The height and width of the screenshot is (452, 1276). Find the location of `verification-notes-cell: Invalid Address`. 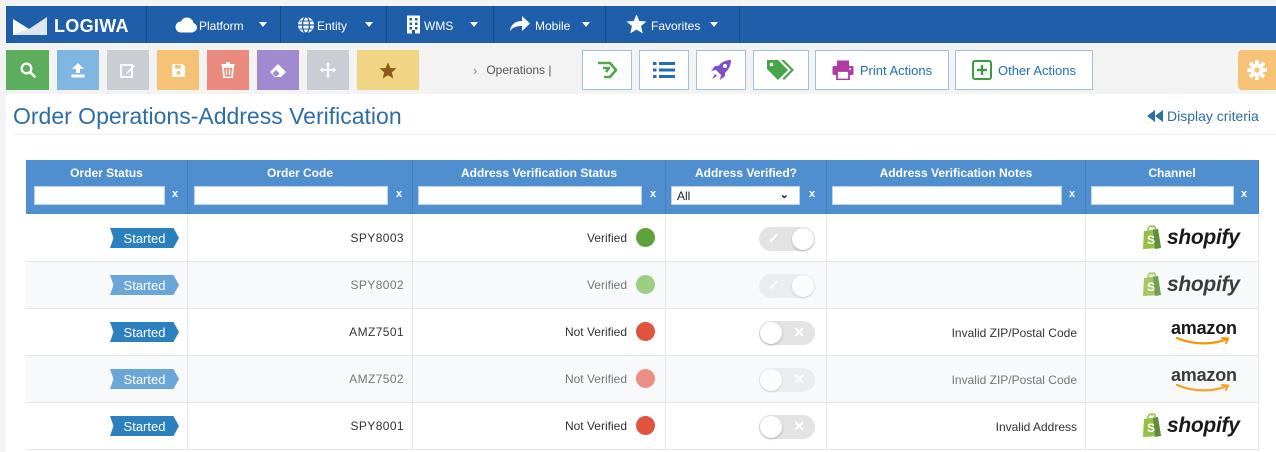

verification-notes-cell: Invalid Address is located at coordinates (956, 426).